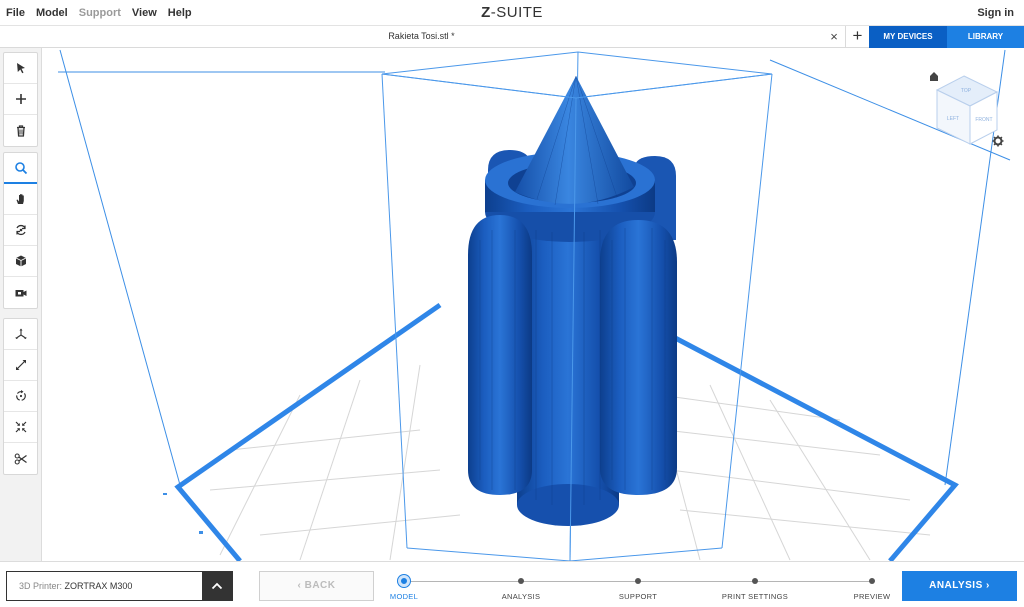  I want to click on step-support: SUPPORT, so click(638, 585).